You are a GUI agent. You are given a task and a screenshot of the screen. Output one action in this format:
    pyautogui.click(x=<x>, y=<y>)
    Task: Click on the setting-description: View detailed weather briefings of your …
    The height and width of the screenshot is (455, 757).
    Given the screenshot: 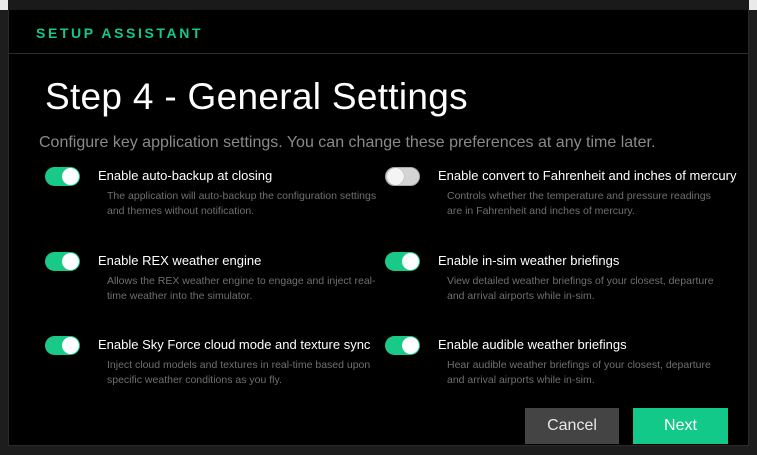 What is the action you would take?
    pyautogui.click(x=580, y=288)
    